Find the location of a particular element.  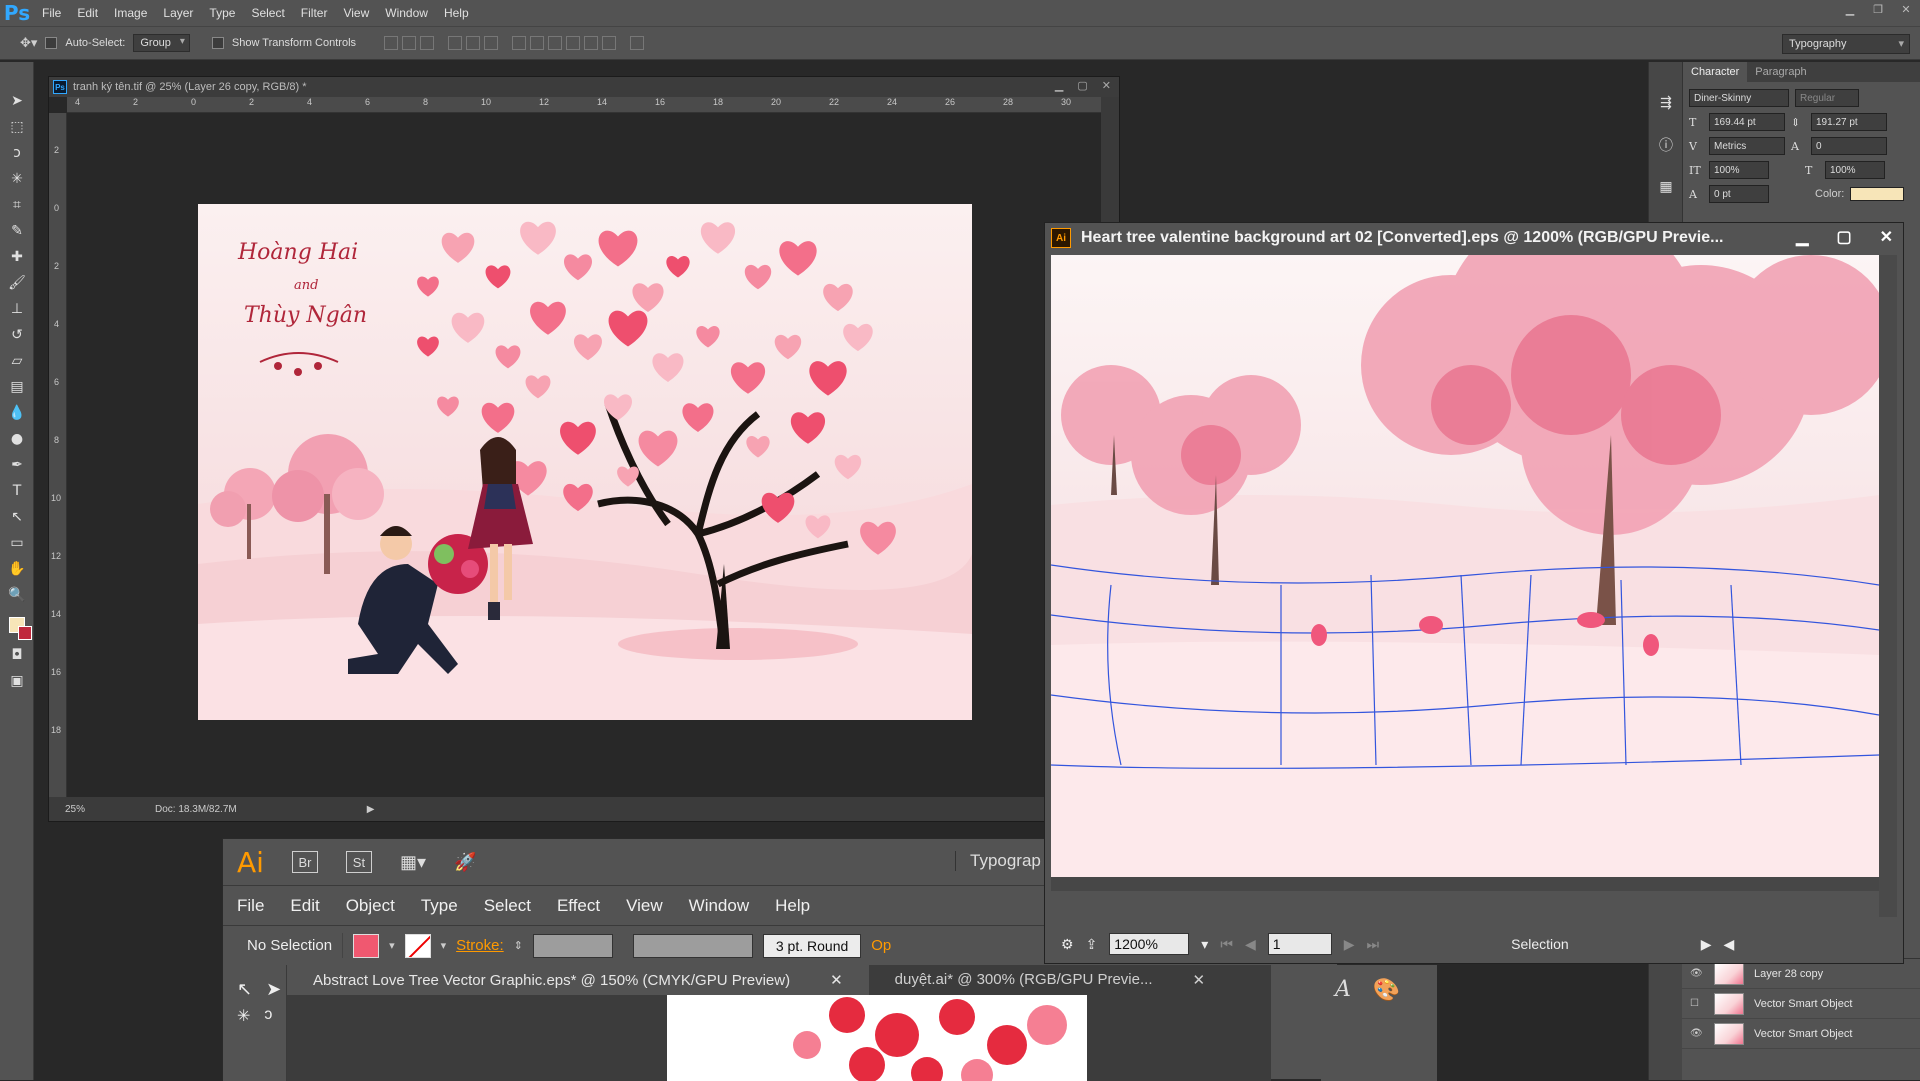

restore-icon: ❐ is located at coordinates (1878, 9).